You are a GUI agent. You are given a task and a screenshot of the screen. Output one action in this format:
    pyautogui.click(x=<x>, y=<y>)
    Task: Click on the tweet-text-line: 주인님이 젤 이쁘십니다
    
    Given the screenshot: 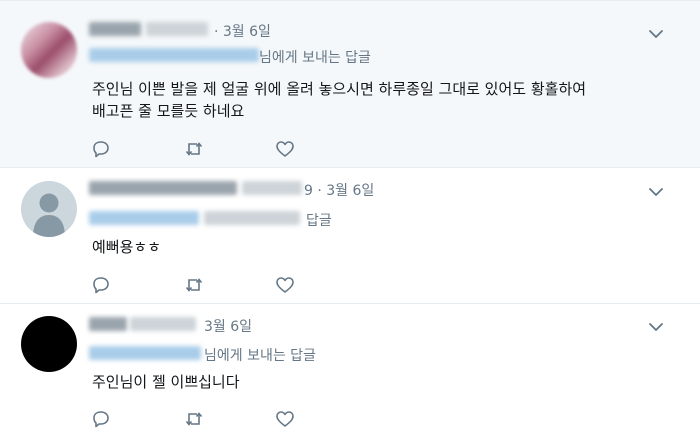 What is the action you would take?
    pyautogui.click(x=166, y=382)
    